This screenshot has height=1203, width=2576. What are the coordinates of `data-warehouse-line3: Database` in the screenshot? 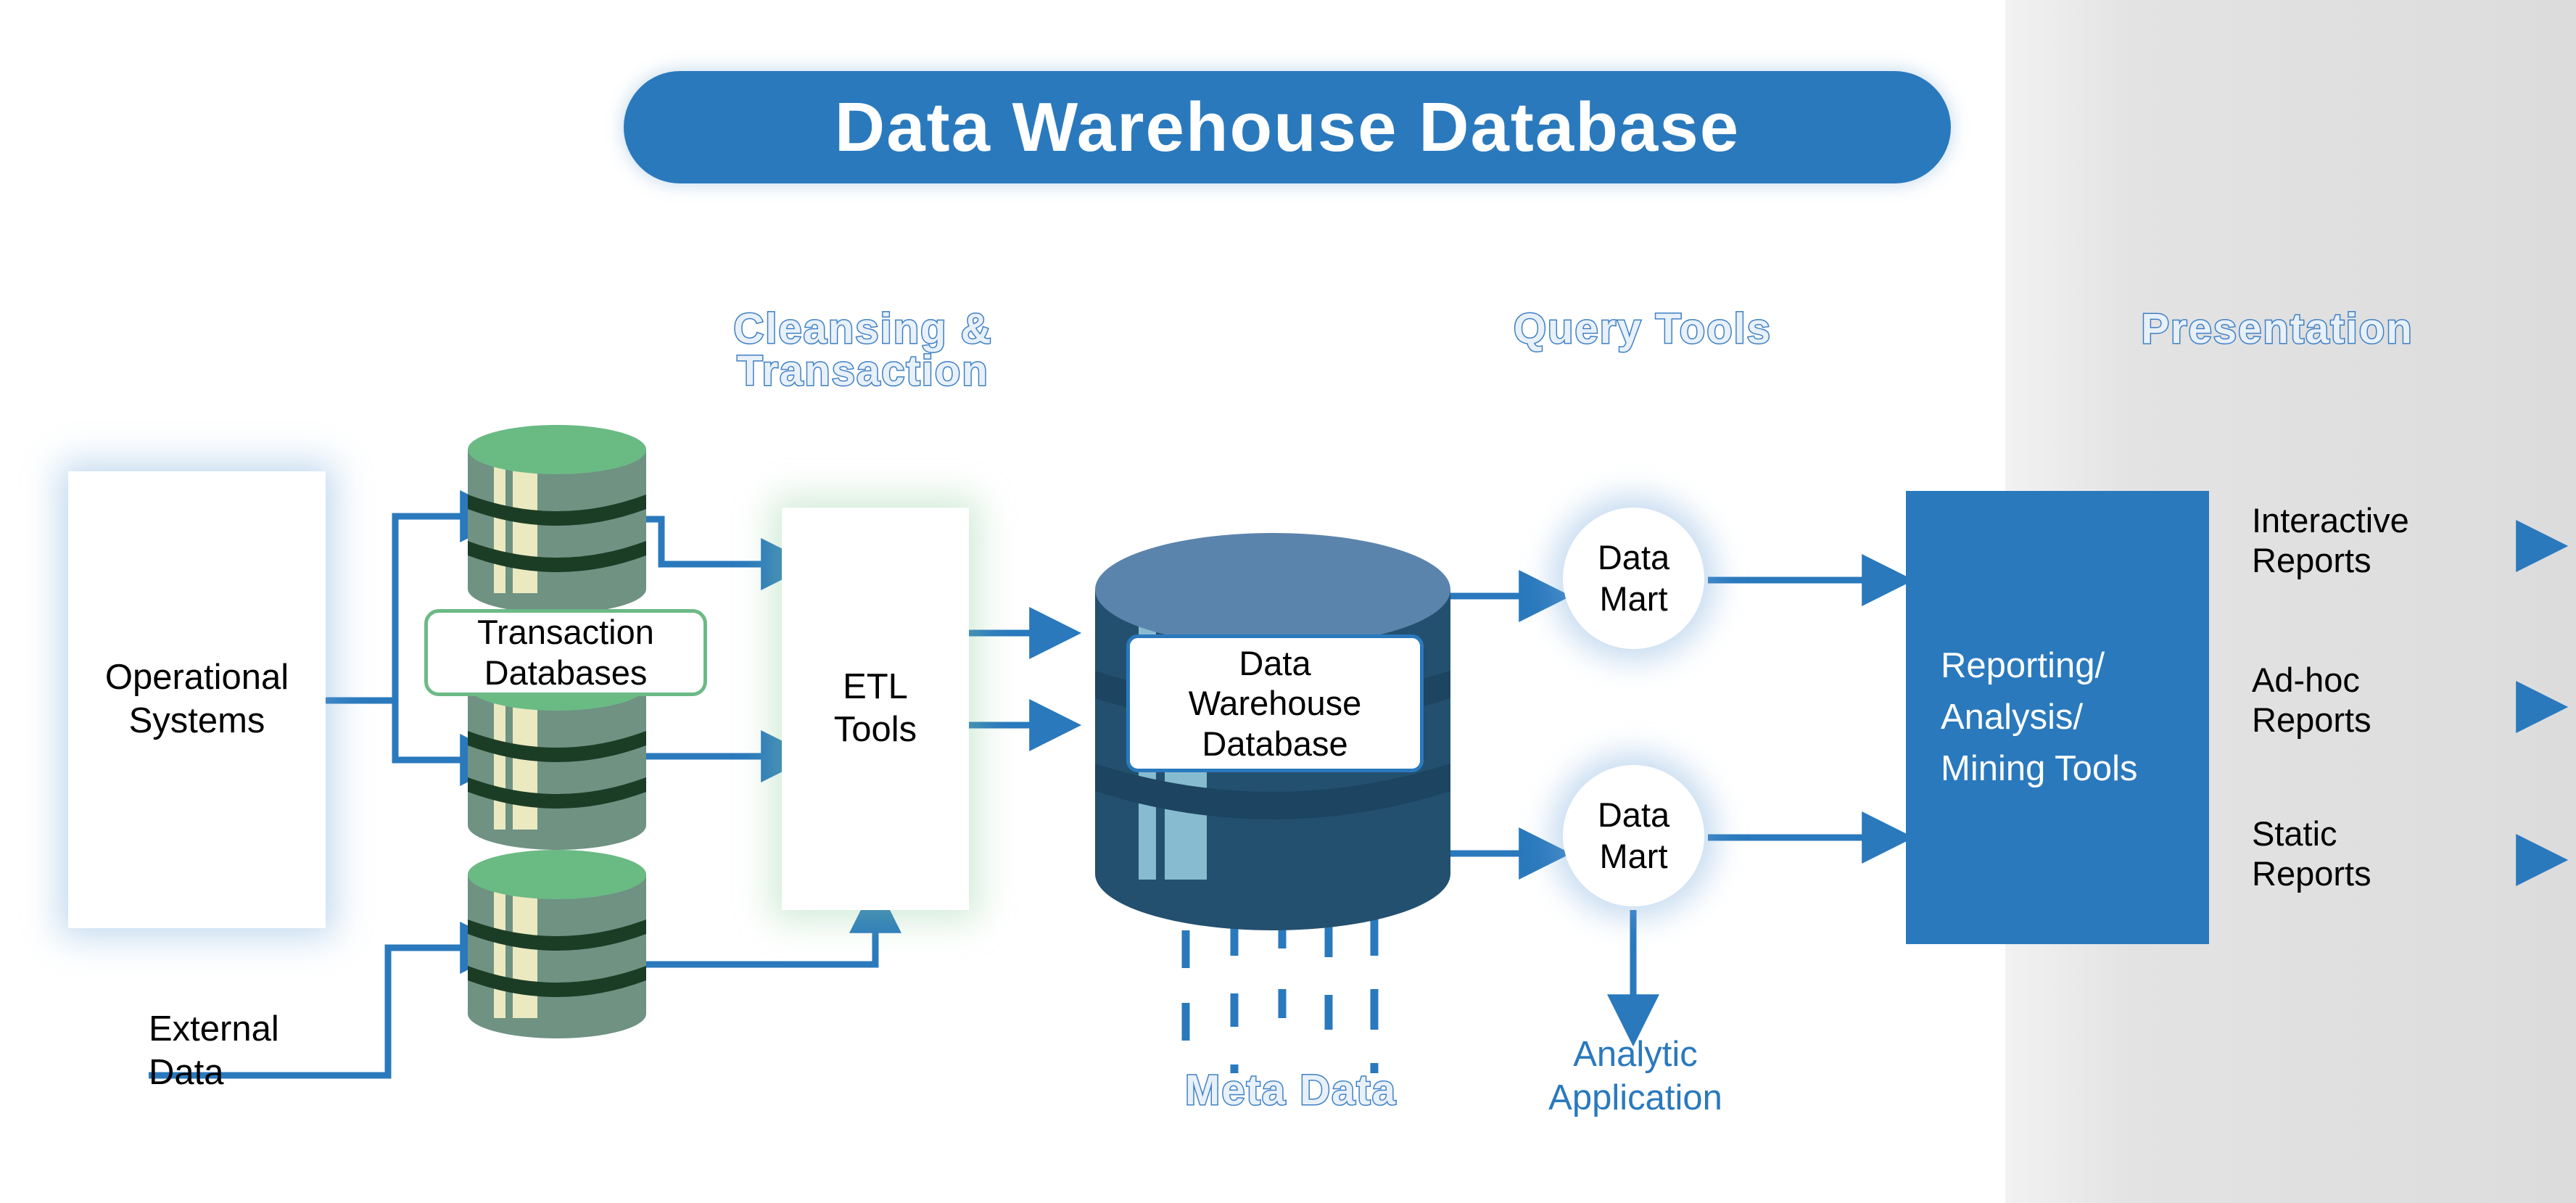 It's located at (1275, 743).